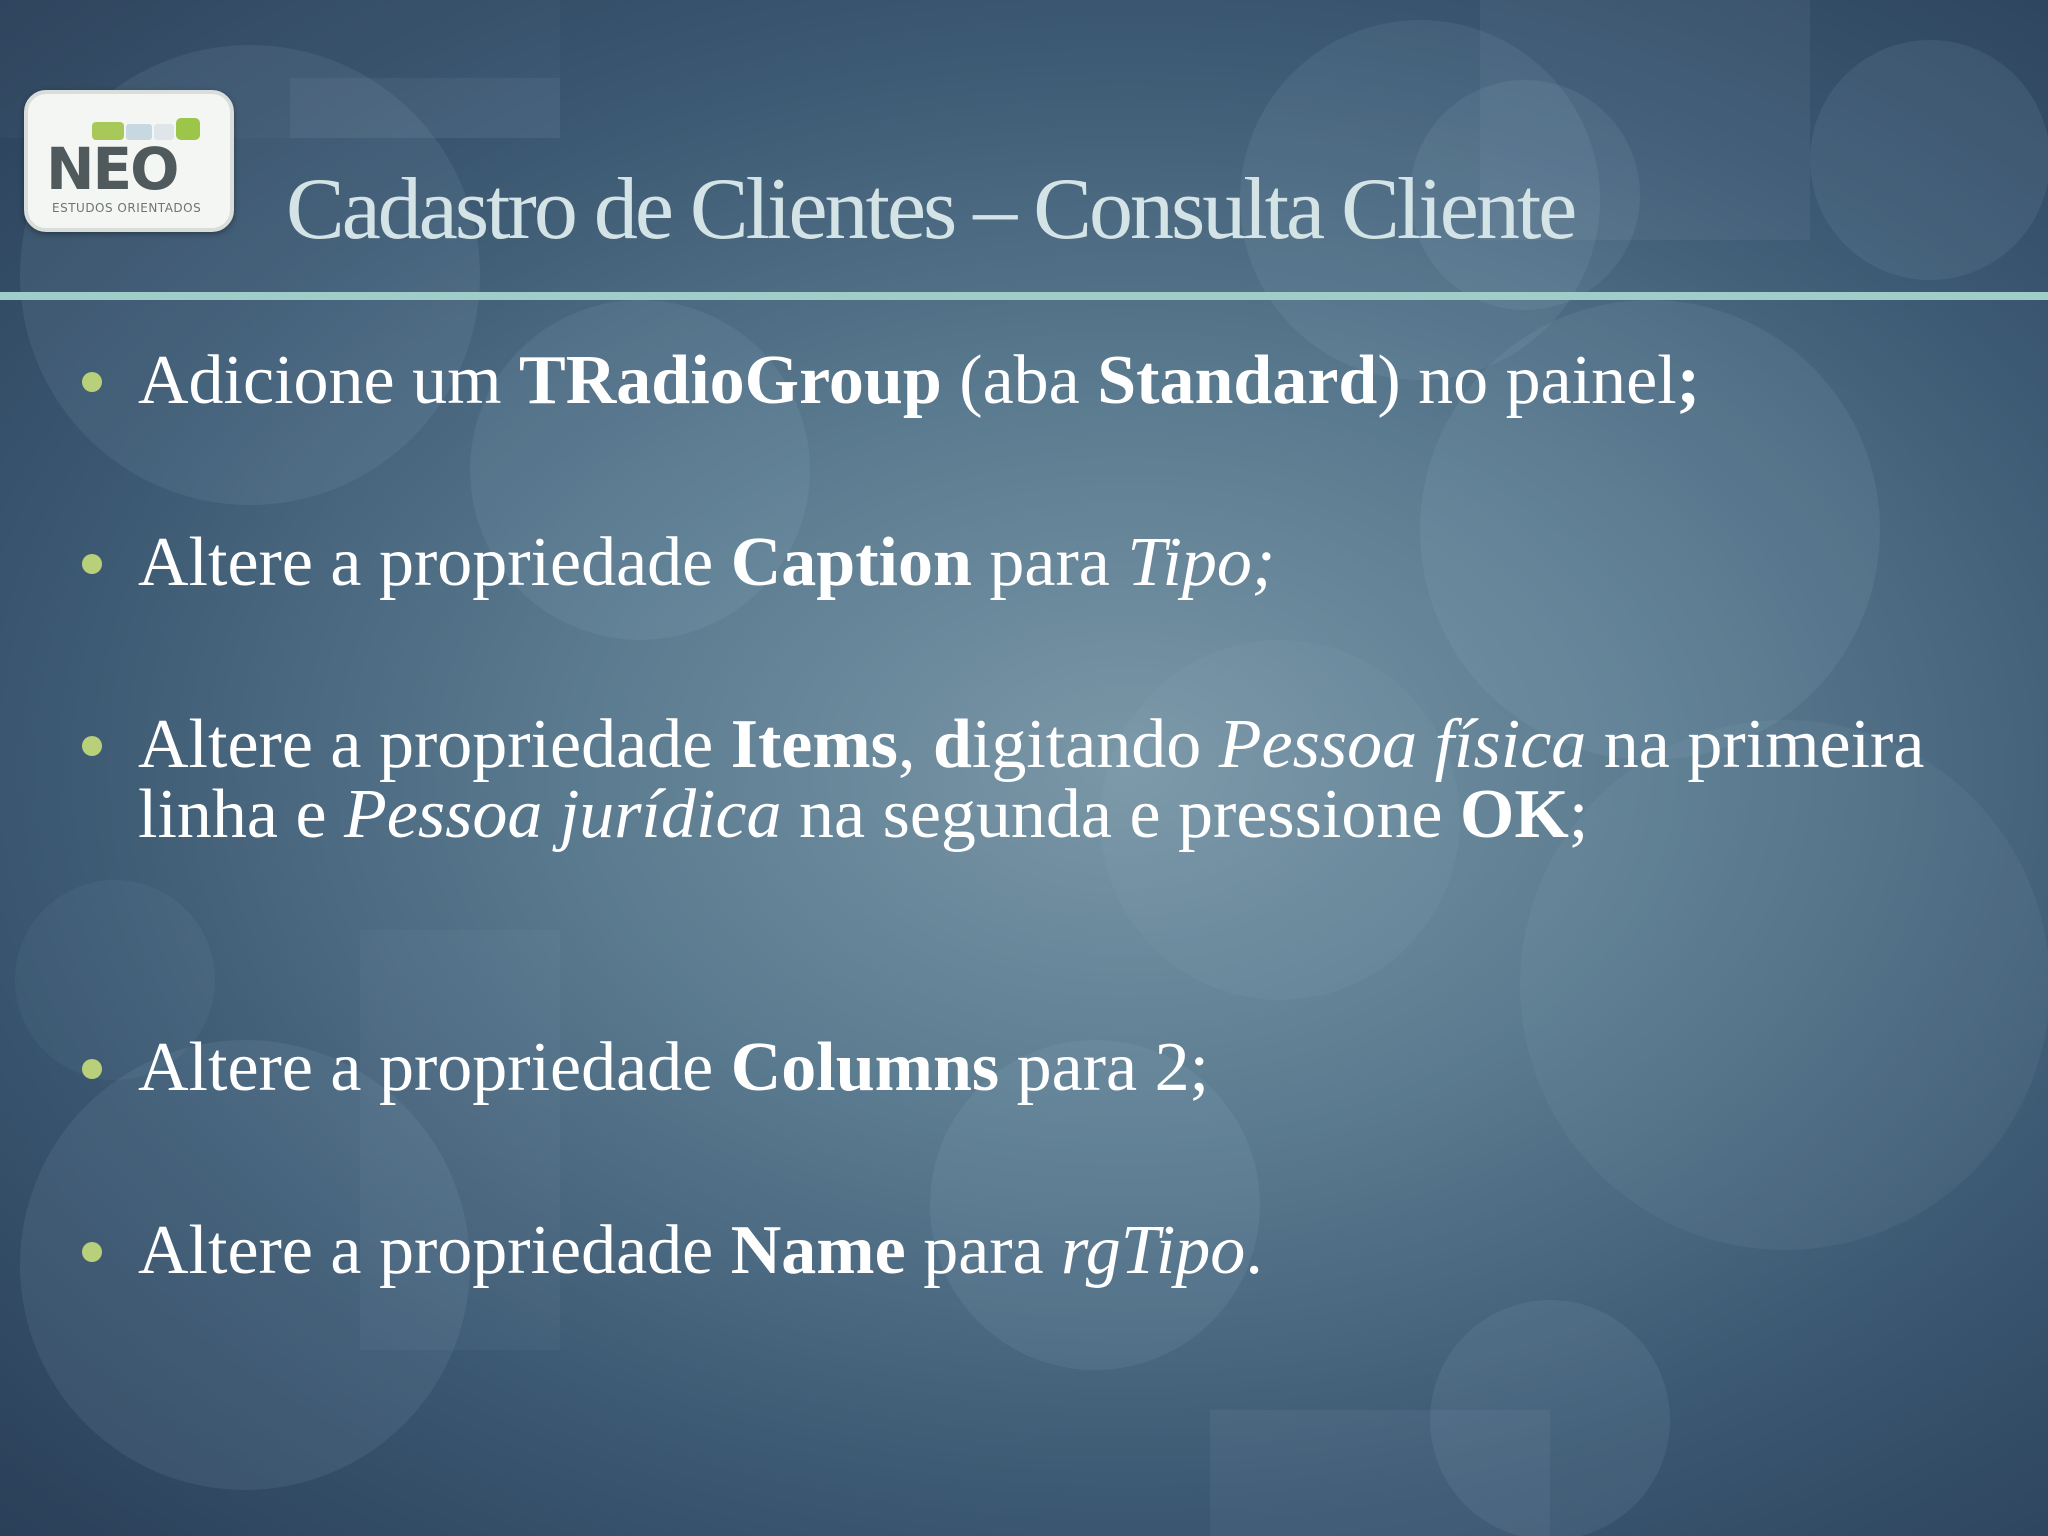 This screenshot has width=2048, height=1536. Describe the element at coordinates (563, 814) in the screenshot. I see `bullet-segment: Pessoa jurídica` at that location.